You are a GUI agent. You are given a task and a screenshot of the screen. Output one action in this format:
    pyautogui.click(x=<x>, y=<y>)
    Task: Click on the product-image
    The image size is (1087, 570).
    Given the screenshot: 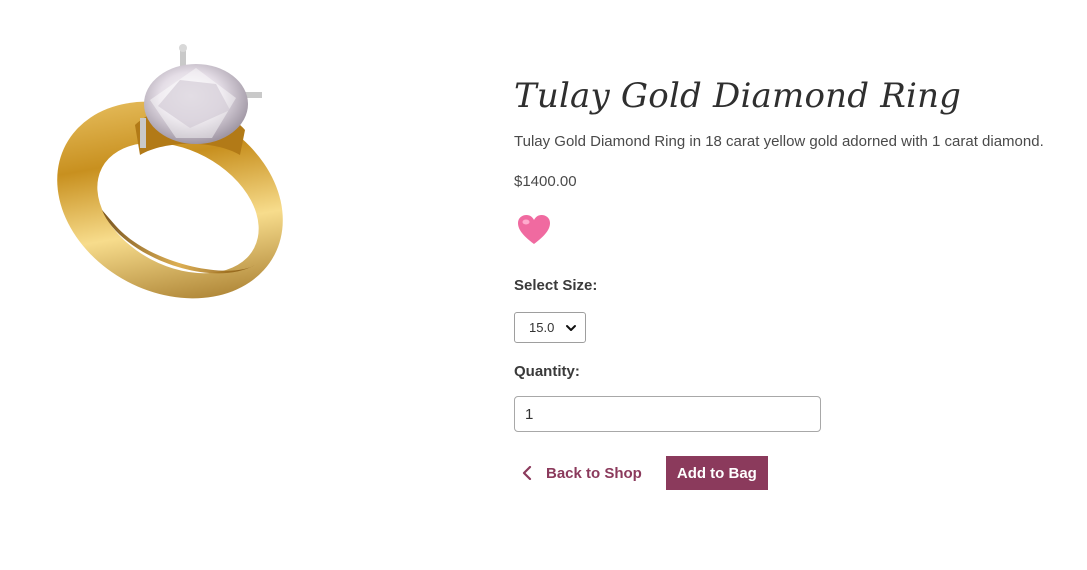 What is the action you would take?
    pyautogui.click(x=170, y=171)
    